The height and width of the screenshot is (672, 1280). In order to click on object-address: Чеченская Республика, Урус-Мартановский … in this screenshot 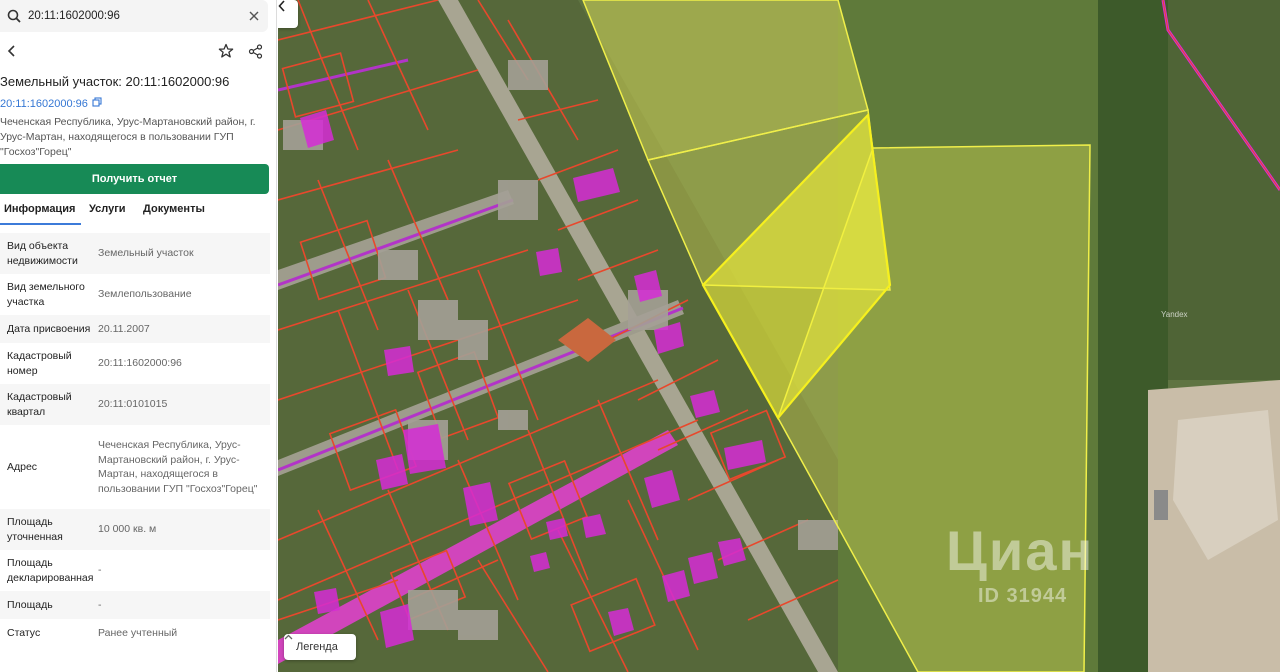, I will do `click(128, 137)`.